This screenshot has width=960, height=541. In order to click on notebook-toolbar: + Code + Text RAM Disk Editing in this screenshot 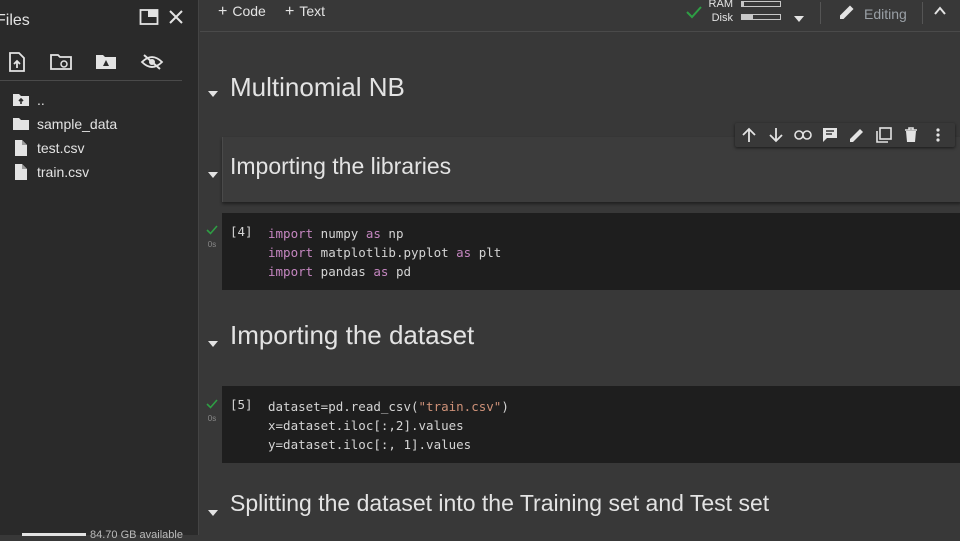, I will do `click(580, 16)`.